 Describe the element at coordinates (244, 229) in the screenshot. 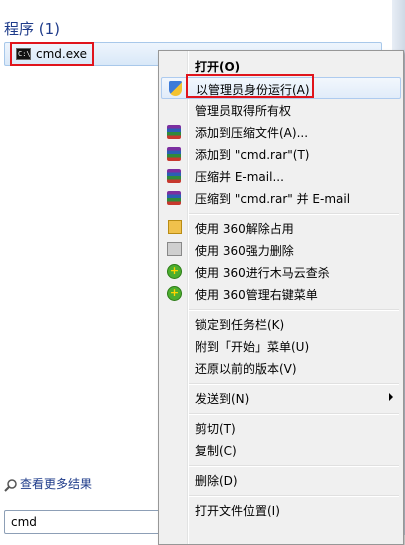

I see `menu-item-label: 使用 360解除占用` at that location.